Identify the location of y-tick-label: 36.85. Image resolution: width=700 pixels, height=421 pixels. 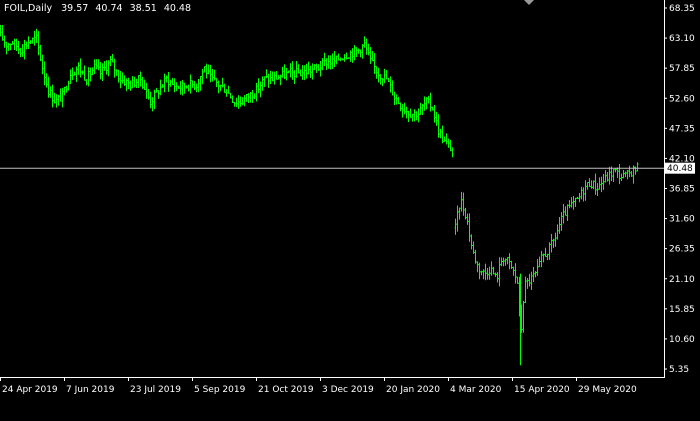
(682, 190).